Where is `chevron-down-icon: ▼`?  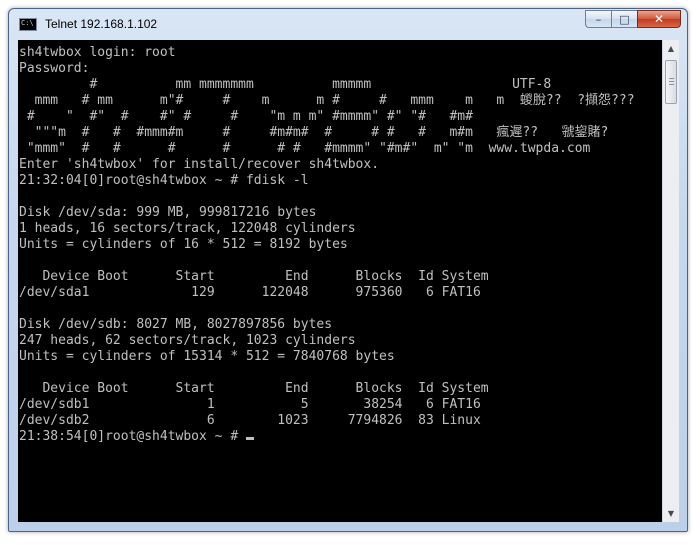 chevron-down-icon: ▼ is located at coordinates (671, 513).